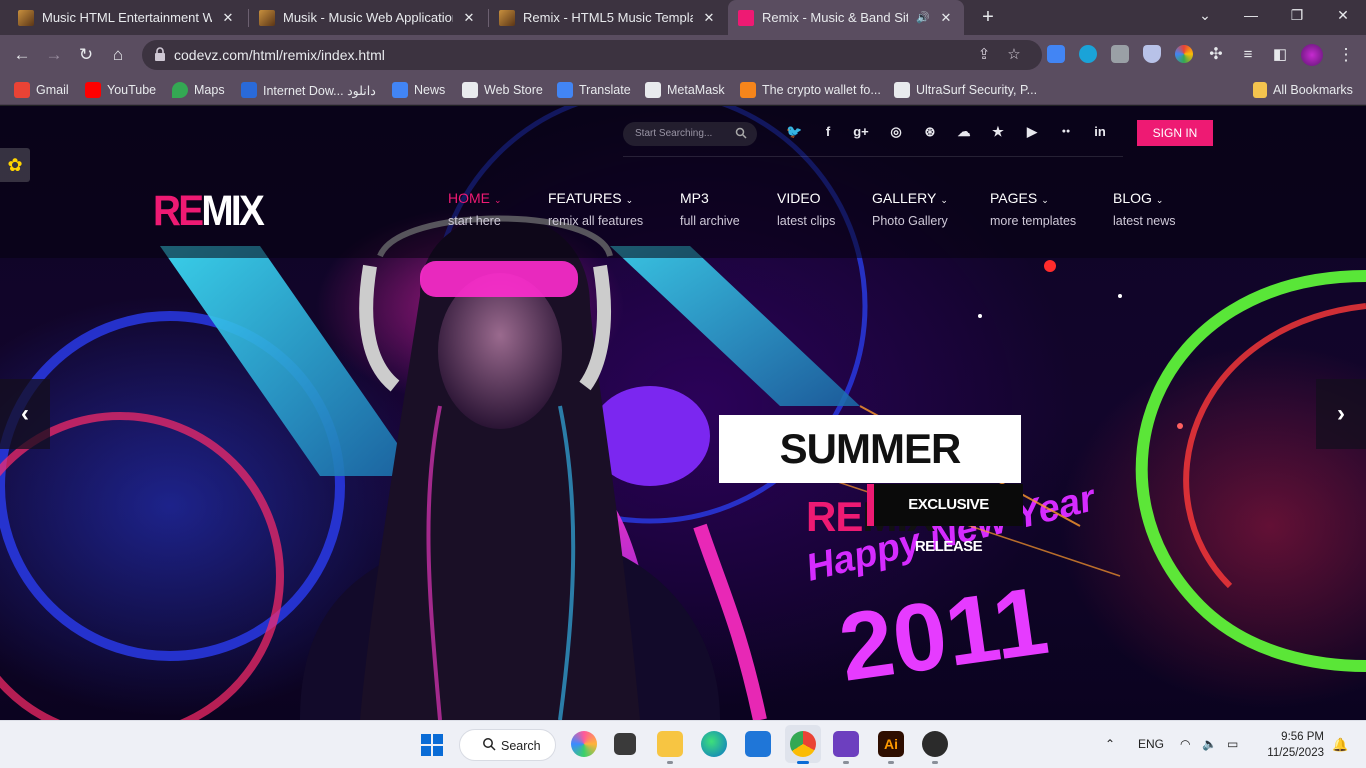  What do you see at coordinates (1346, 55) in the screenshot?
I see `menu-kebab-icon: ⋮` at bounding box center [1346, 55].